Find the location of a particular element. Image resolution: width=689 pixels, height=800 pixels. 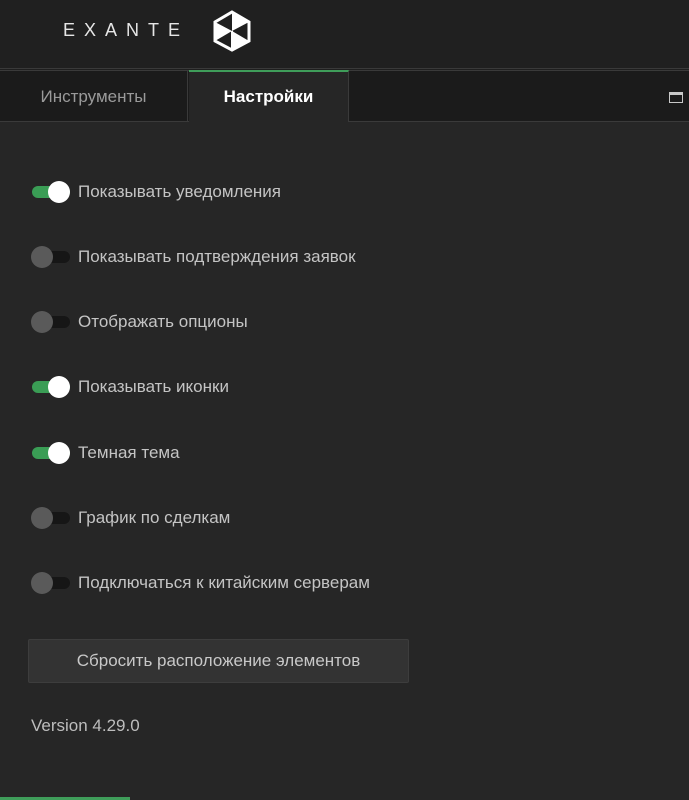

maximize-icon is located at coordinates (676, 97).